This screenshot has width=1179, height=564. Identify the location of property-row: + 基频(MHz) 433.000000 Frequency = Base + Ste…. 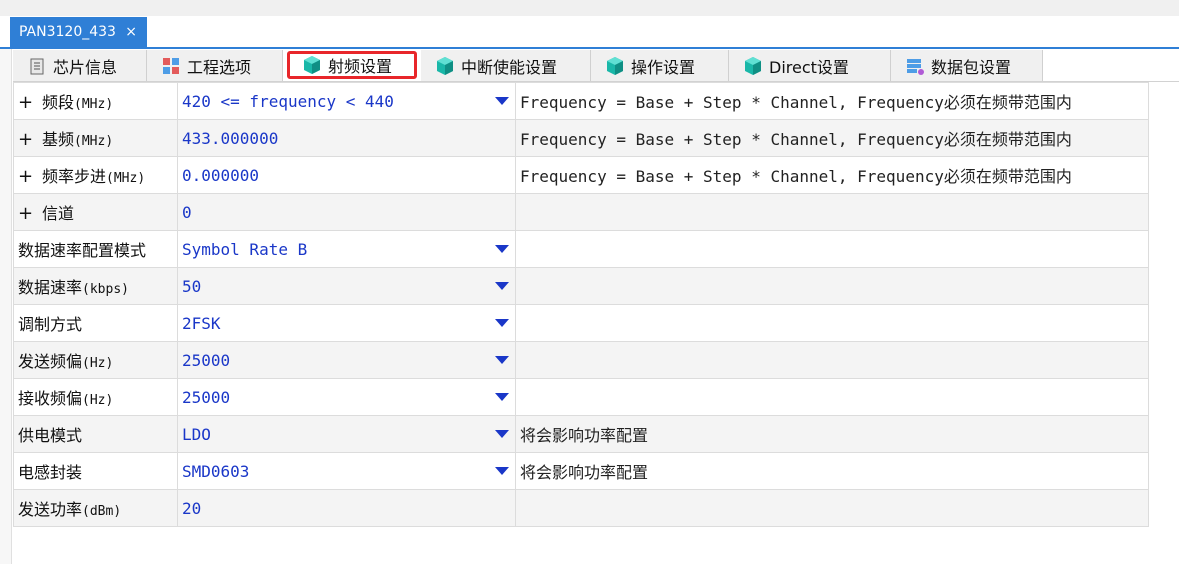
(581, 138).